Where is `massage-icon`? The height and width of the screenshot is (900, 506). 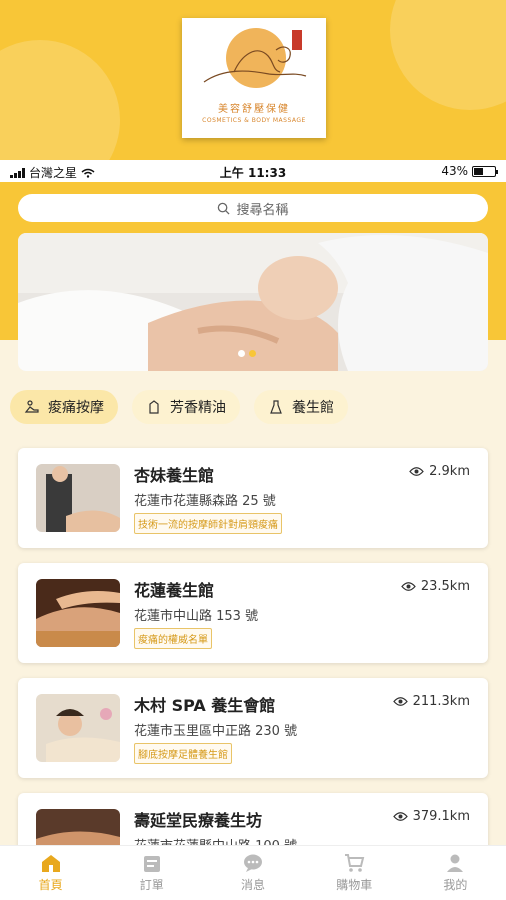
massage-icon is located at coordinates (31, 406).